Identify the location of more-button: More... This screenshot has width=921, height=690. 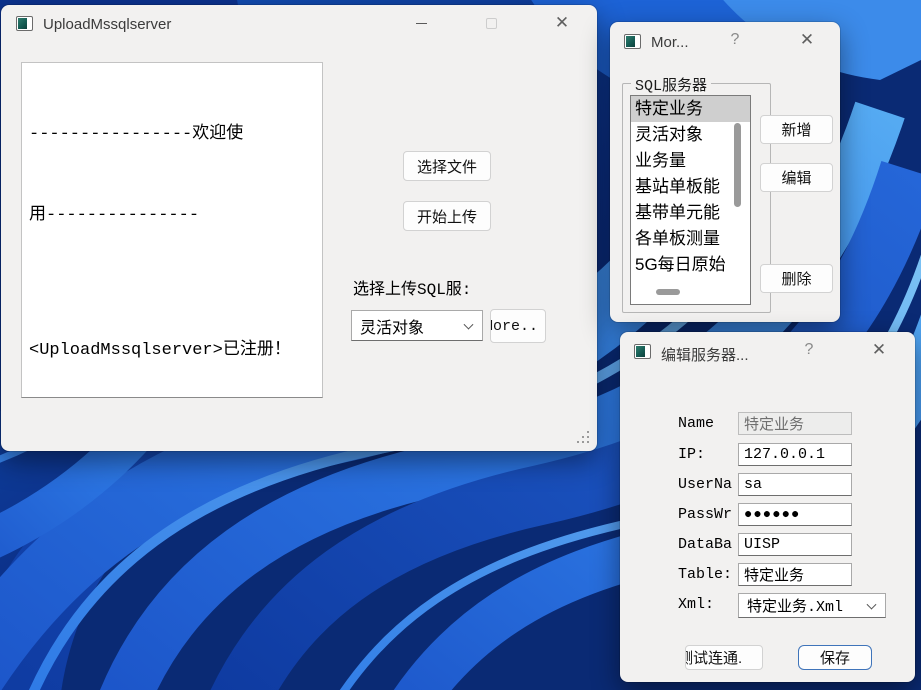
(518, 326).